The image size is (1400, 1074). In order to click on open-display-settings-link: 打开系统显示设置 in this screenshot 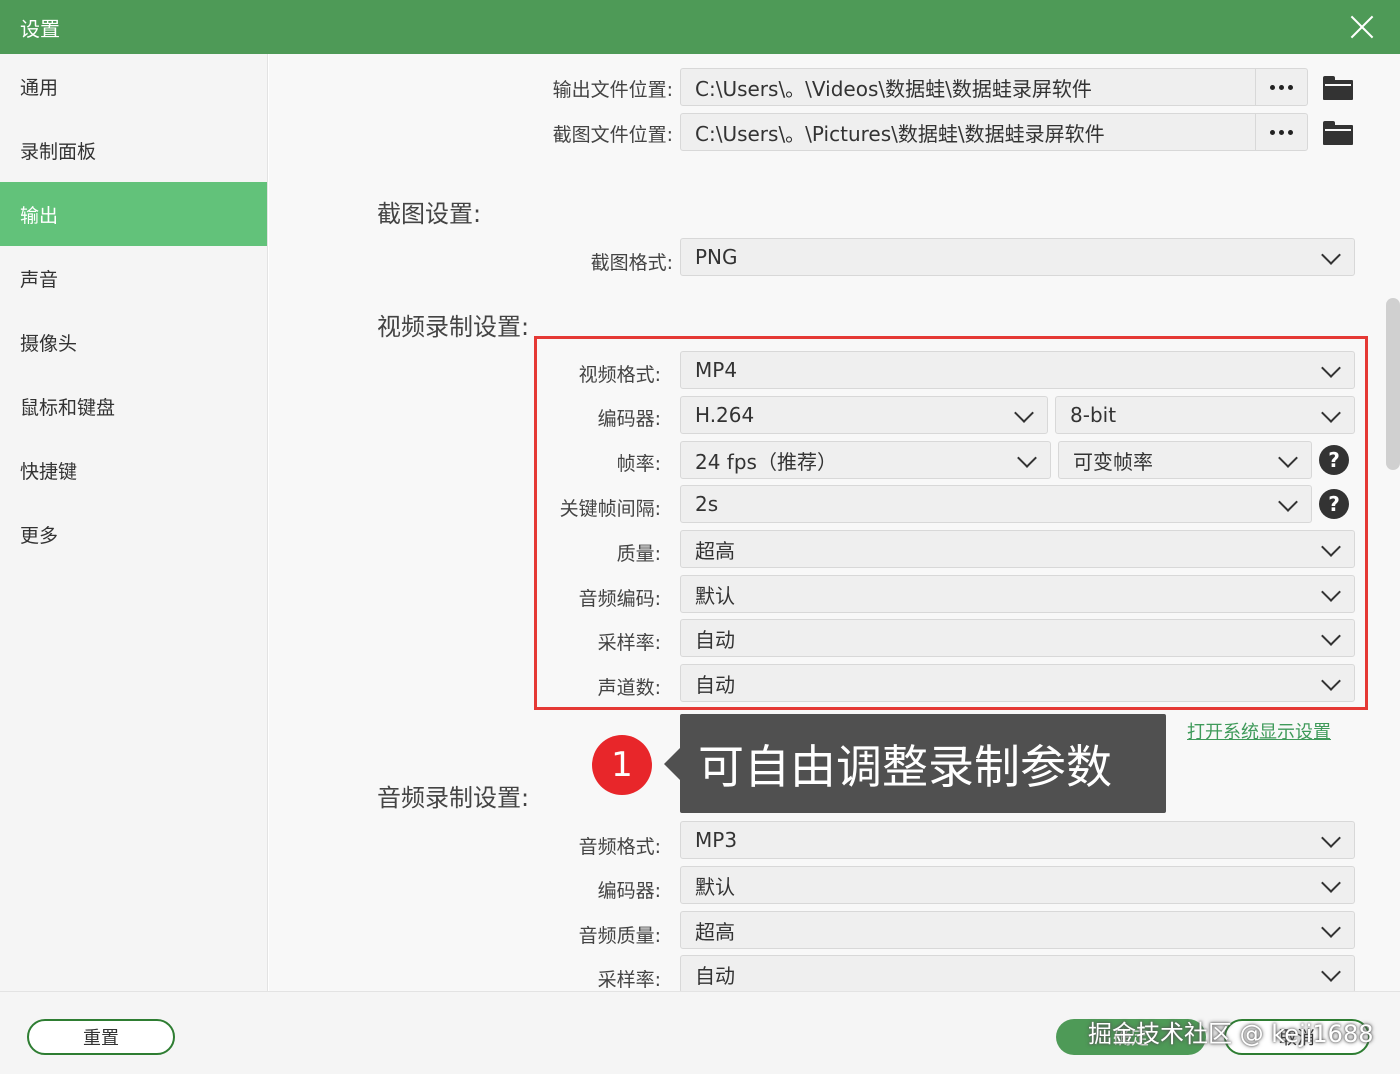, I will do `click(1259, 731)`.